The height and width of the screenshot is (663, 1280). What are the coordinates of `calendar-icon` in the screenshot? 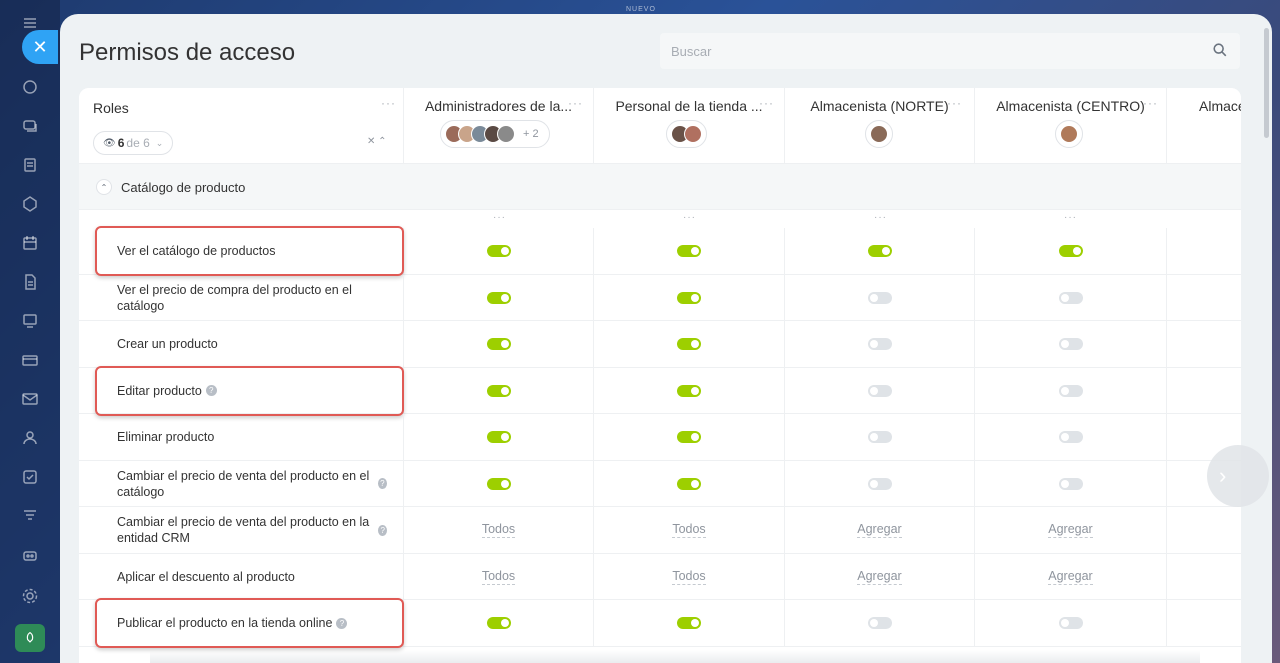 It's located at (30, 243).